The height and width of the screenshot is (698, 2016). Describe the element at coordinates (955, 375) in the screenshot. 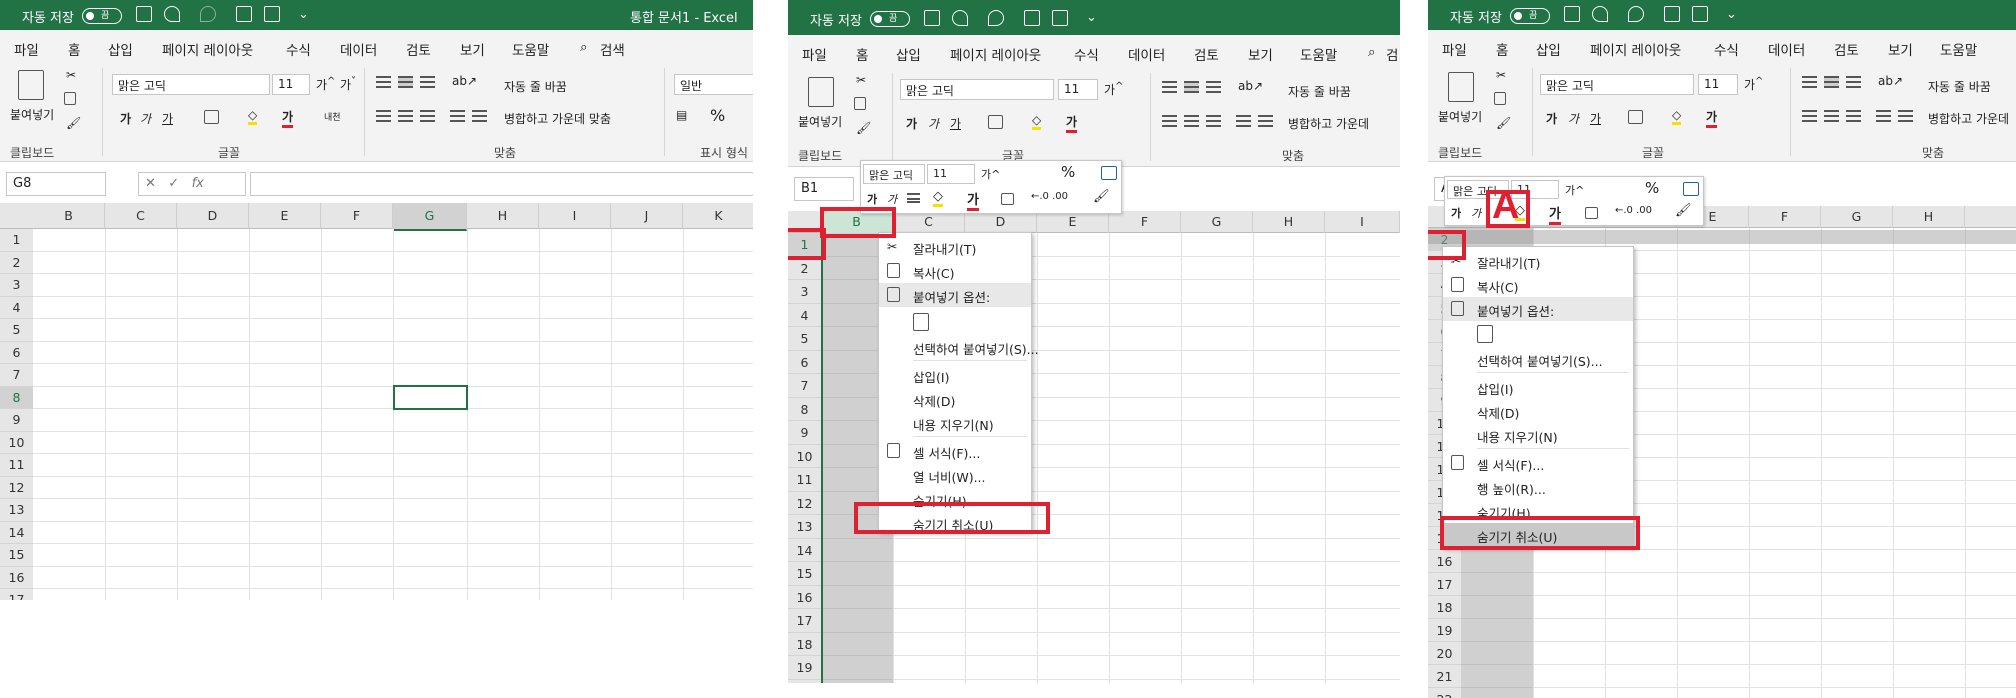

I see `menu-insert: 삽입(I)` at that location.